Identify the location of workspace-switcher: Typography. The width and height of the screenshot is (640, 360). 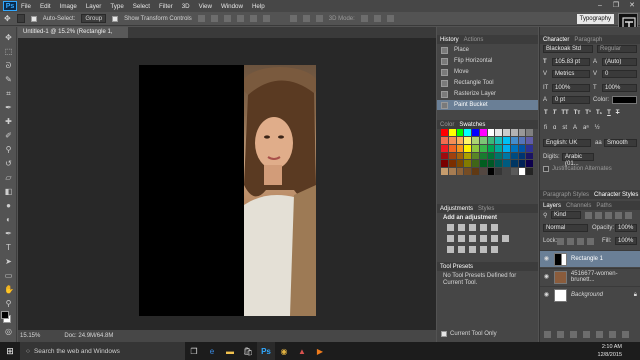
(595, 19).